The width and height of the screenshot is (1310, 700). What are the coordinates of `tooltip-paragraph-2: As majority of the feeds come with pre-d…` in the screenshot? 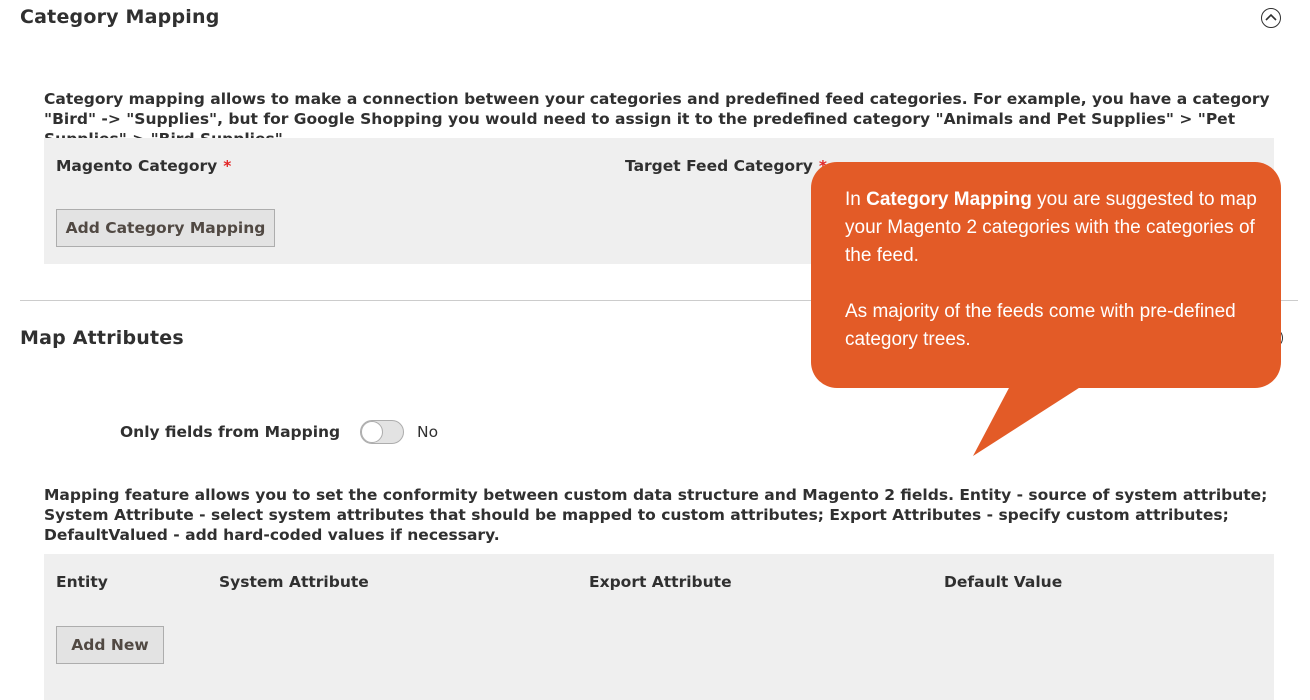 It's located at (1040, 325).